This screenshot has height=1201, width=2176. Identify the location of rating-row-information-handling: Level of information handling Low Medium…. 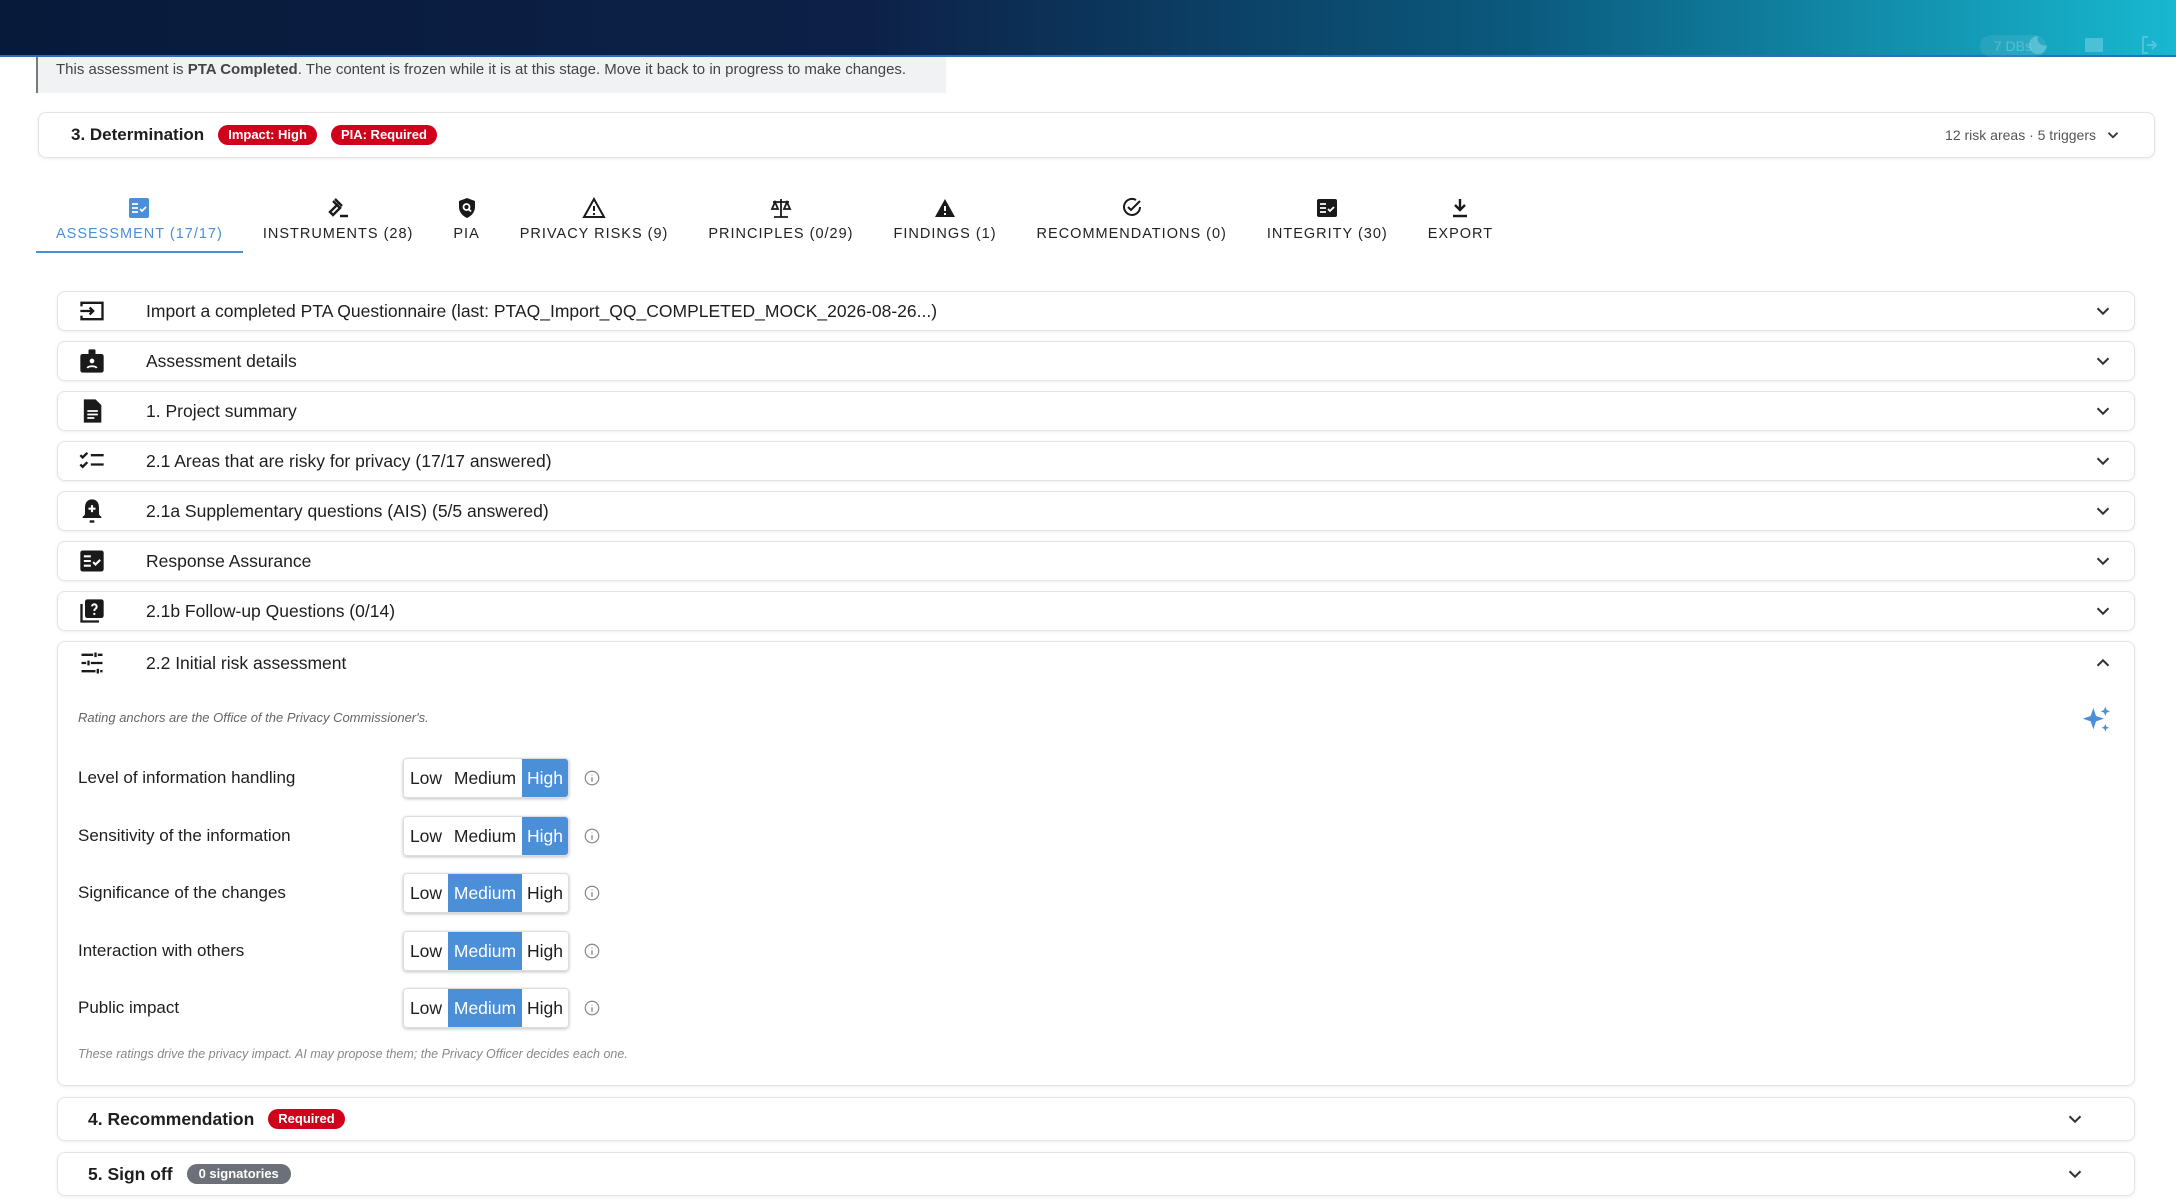
(339, 778).